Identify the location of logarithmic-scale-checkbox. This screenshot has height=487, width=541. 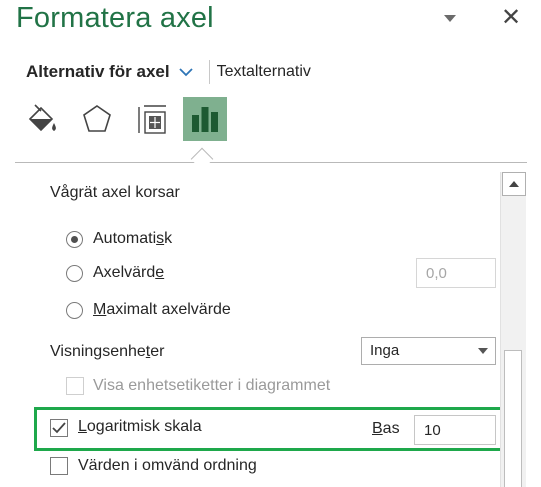
(59, 428).